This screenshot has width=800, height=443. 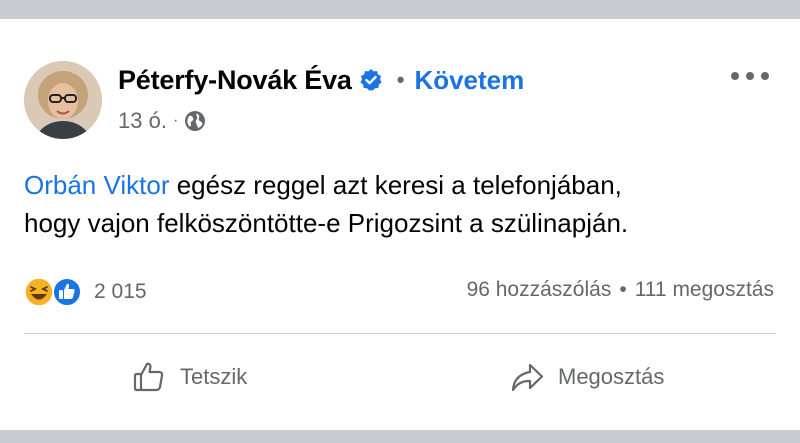 I want to click on like-button: Tetszik, so click(x=189, y=377).